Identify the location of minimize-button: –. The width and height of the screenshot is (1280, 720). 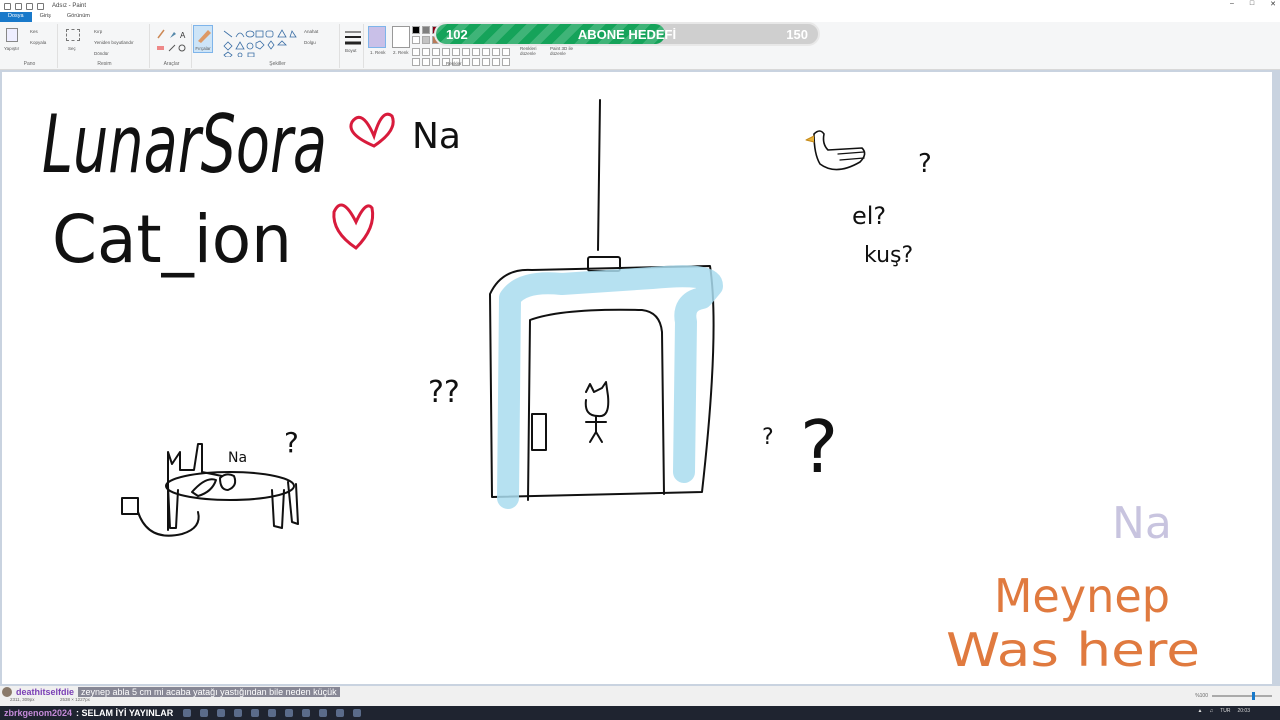
(1232, 4).